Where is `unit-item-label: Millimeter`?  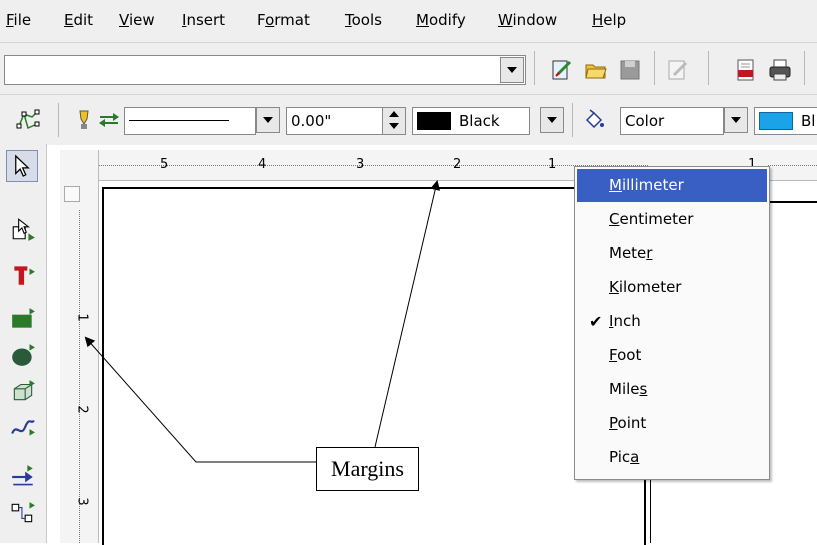 unit-item-label: Millimeter is located at coordinates (646, 185).